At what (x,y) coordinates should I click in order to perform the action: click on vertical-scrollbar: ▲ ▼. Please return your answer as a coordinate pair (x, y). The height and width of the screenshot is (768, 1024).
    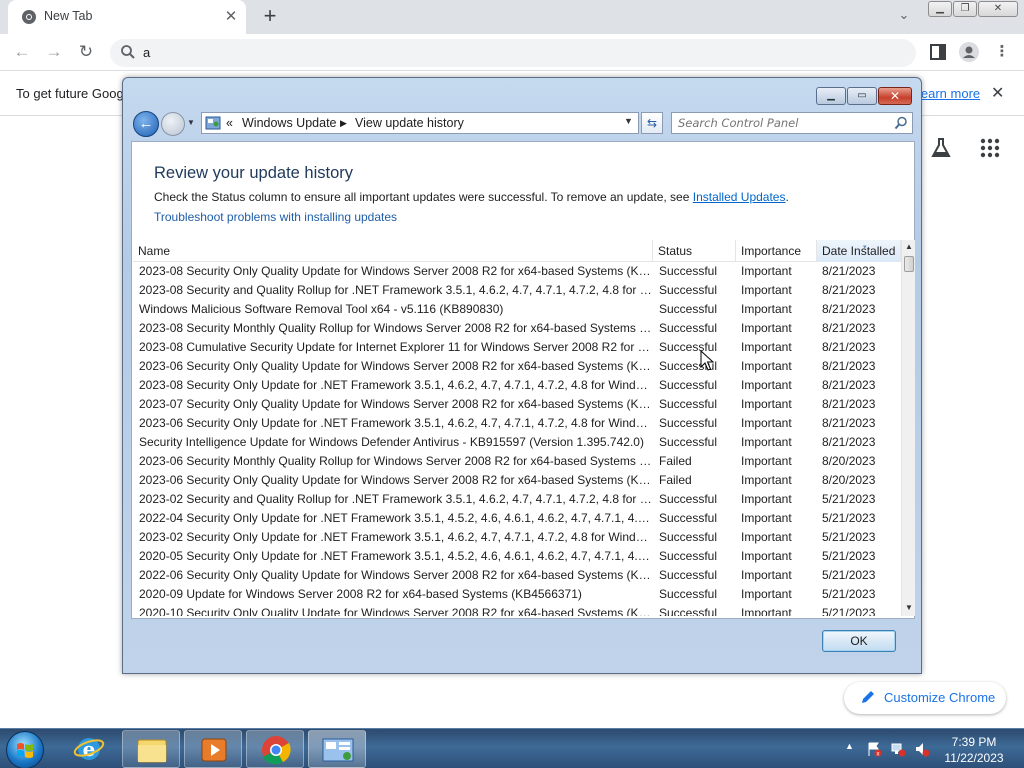
    Looking at the image, I should click on (908, 428).